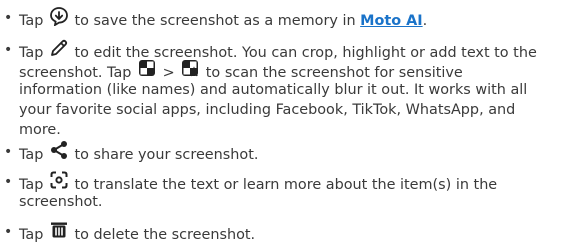 The image size is (574, 248). Describe the element at coordinates (215, 21) in the screenshot. I see `line-text: to save the screenshot as a memory in` at that location.